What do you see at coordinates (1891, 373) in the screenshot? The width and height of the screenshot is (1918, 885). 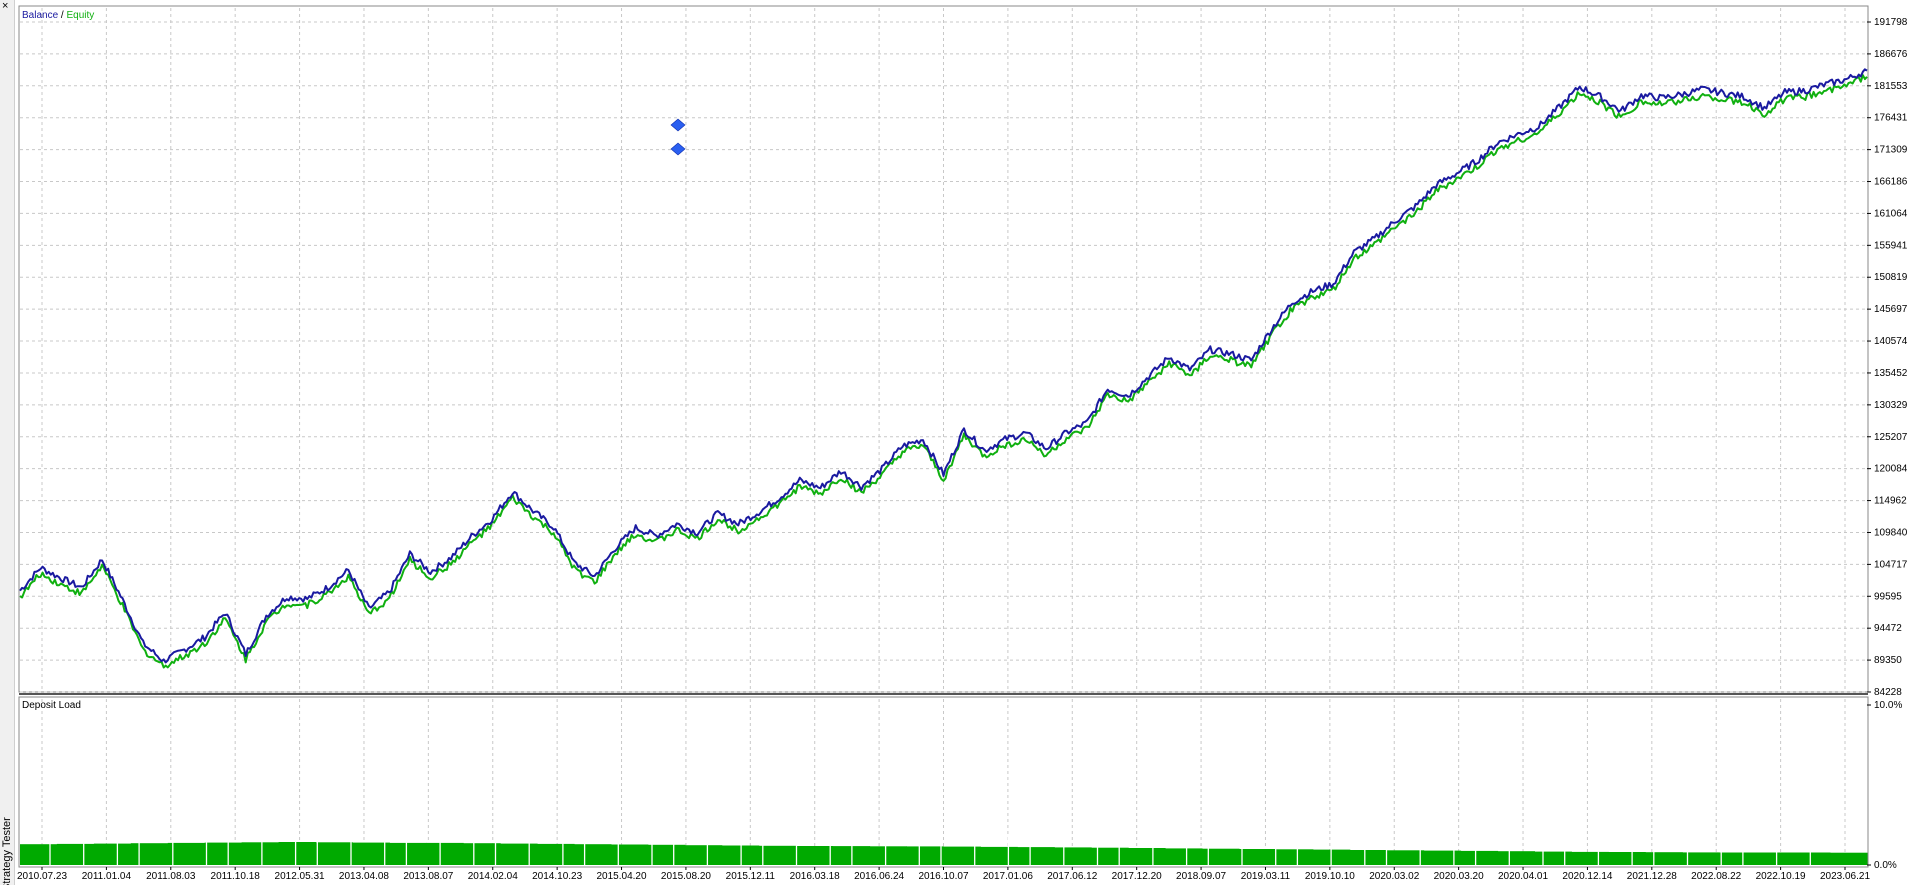 I see `y-tick-label: 135452` at bounding box center [1891, 373].